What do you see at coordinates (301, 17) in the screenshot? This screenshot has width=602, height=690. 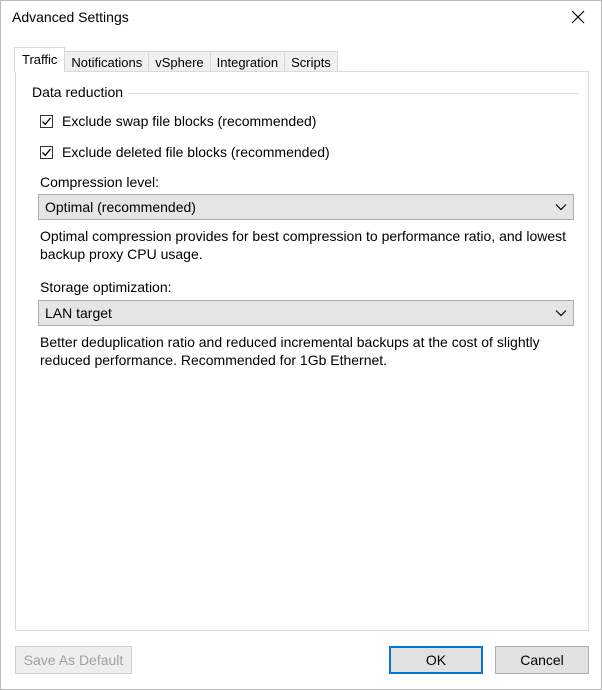 I see `title-bar: Advanced Settings` at bounding box center [301, 17].